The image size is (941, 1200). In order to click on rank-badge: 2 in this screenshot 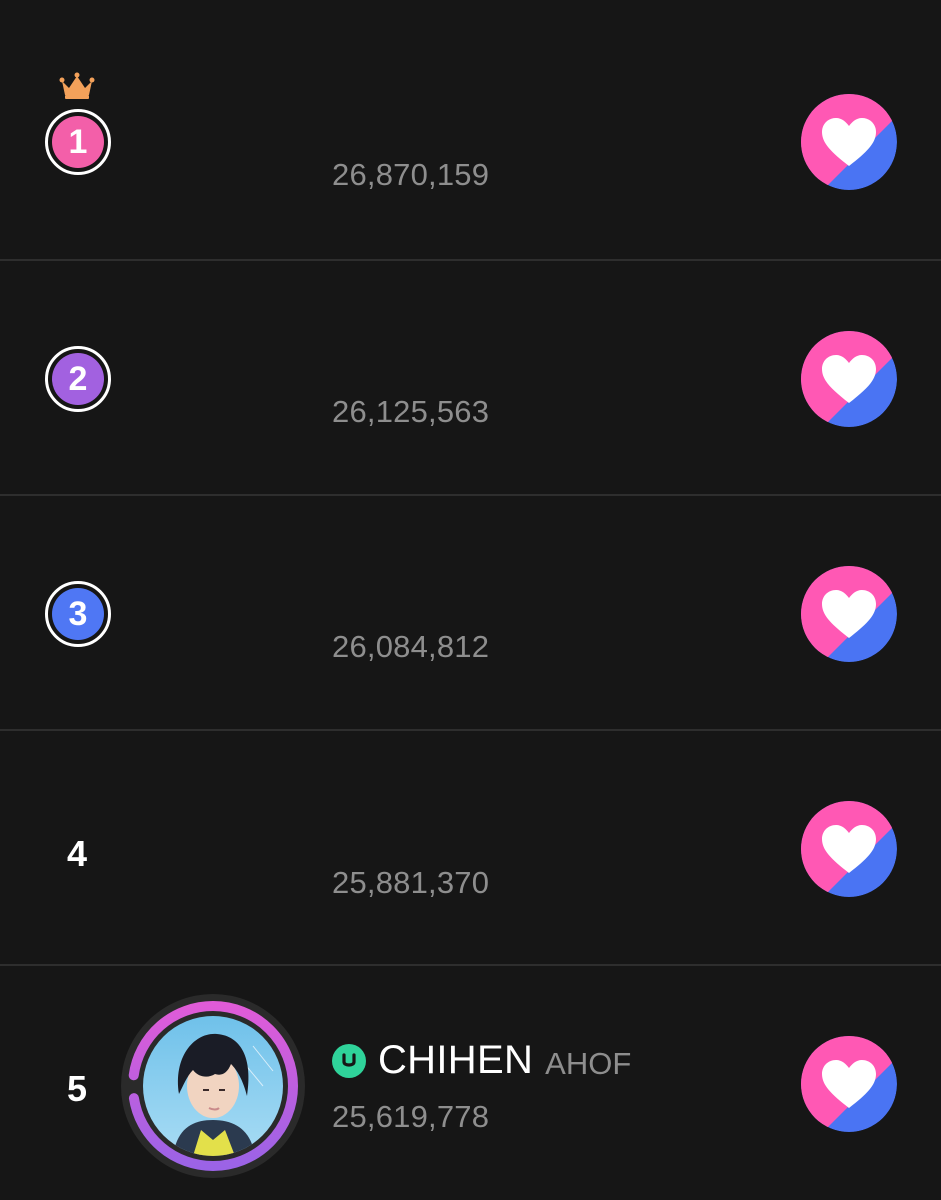, I will do `click(78, 379)`.